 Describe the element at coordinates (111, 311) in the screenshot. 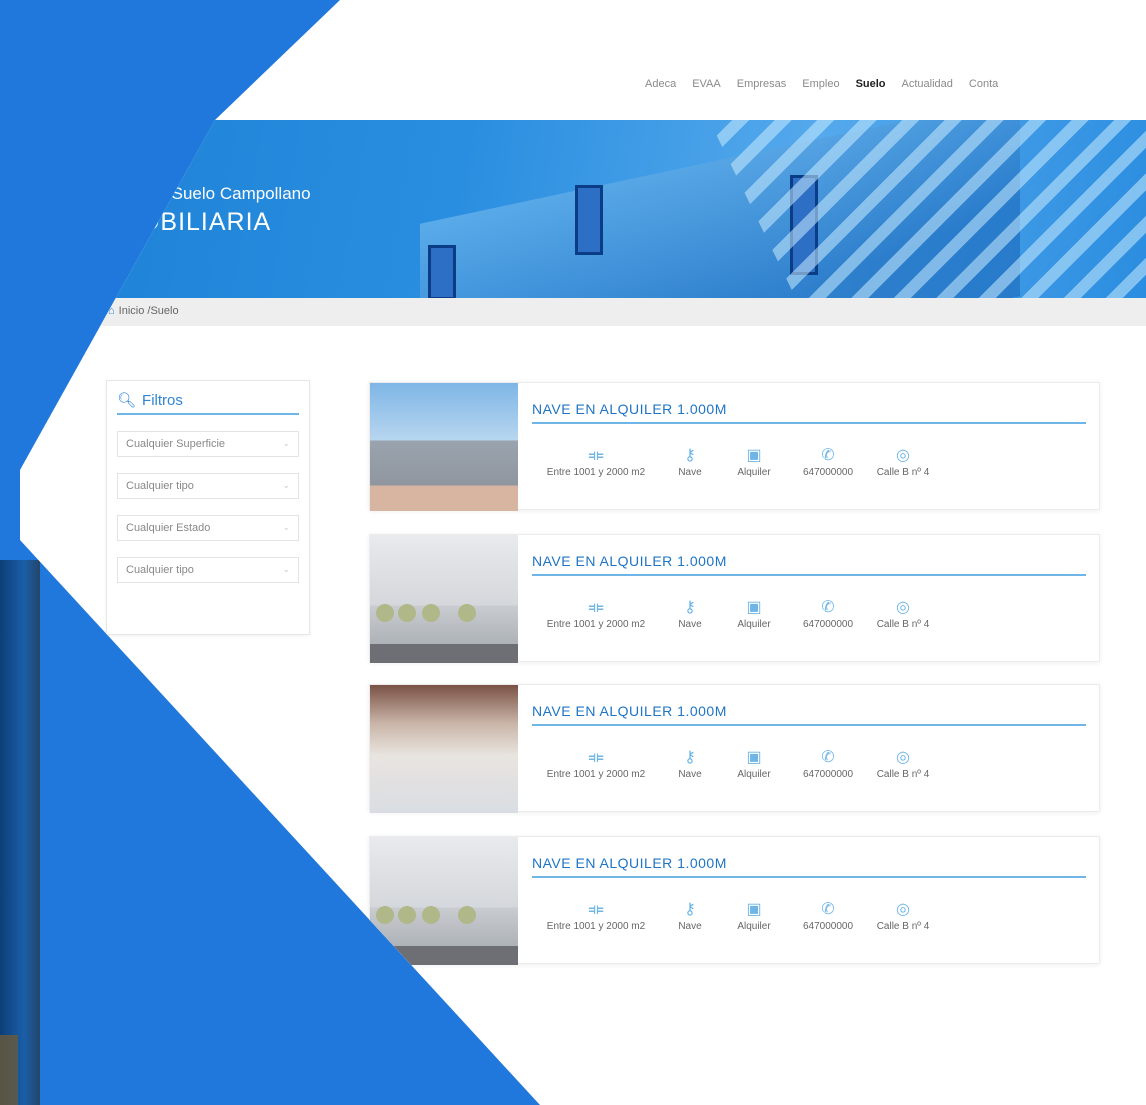

I see `home-icon: ⌂` at that location.